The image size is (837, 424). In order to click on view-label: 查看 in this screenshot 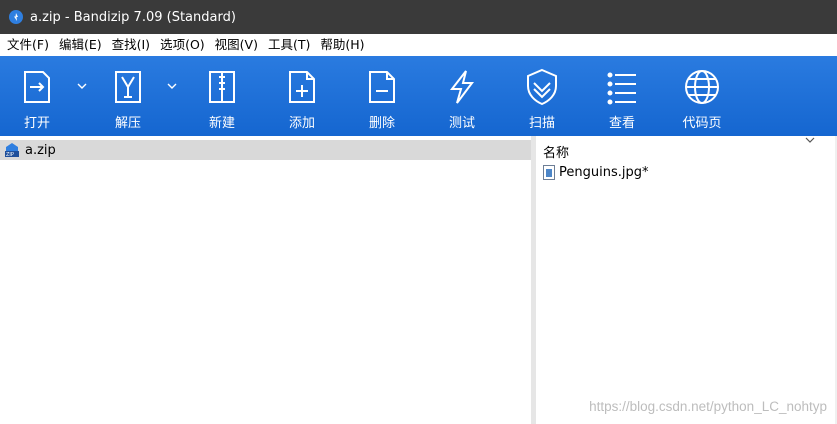, I will do `click(621, 123)`.